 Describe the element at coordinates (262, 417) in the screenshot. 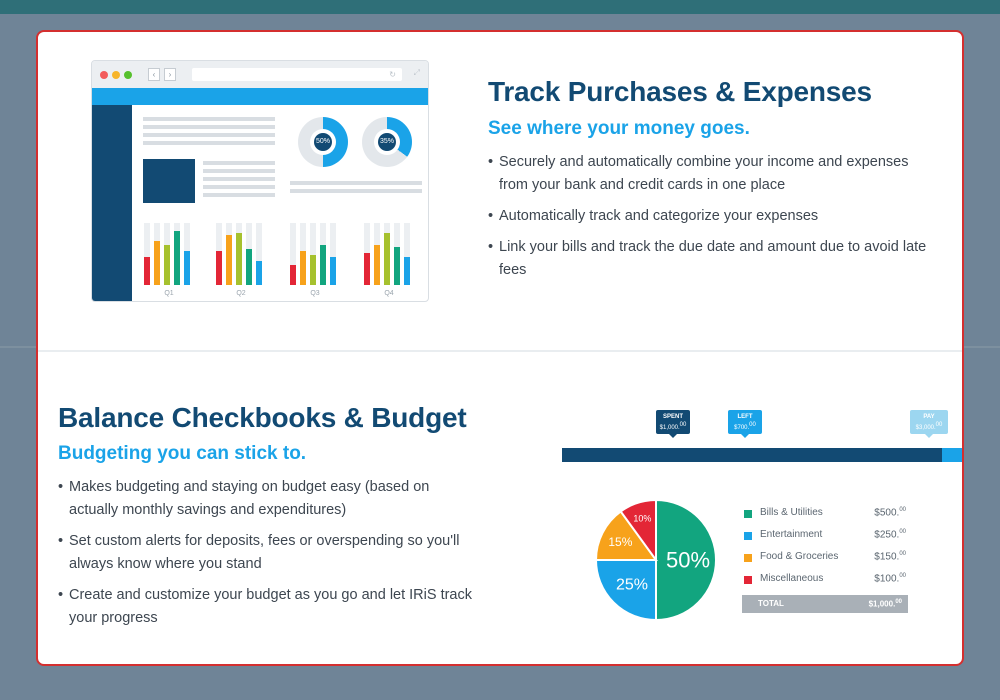

I see `budget-title: Balance Checkbooks & Budget` at that location.